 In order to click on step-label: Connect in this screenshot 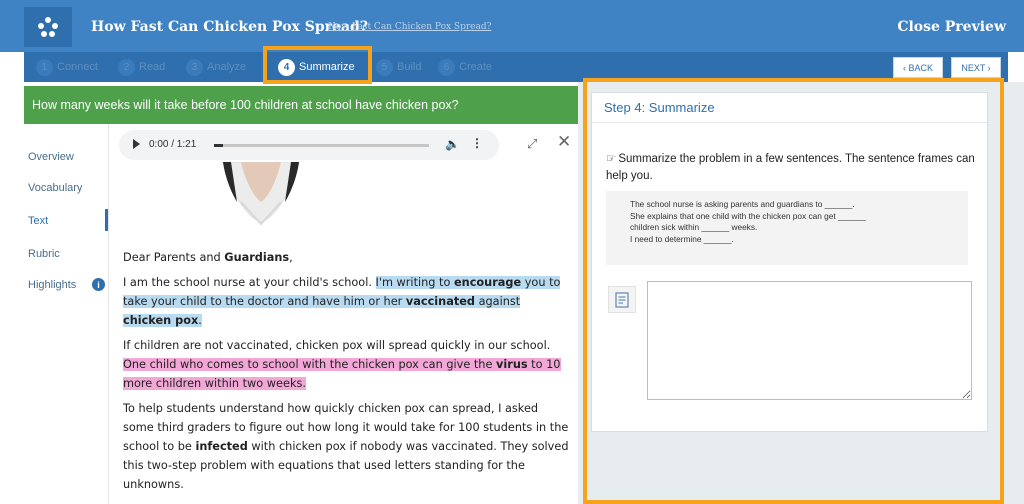, I will do `click(77, 67)`.